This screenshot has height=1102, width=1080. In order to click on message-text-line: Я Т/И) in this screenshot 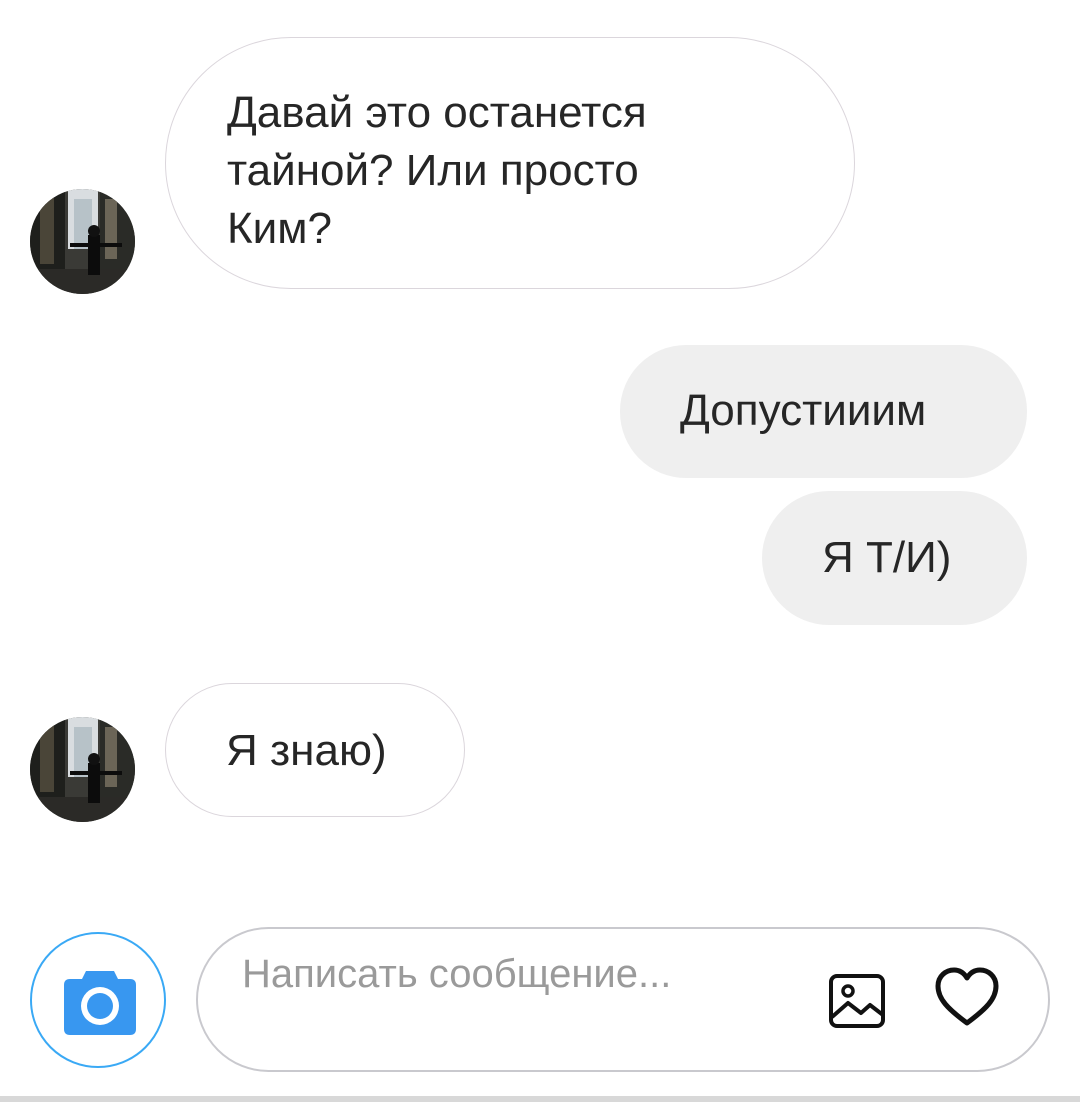, I will do `click(887, 557)`.